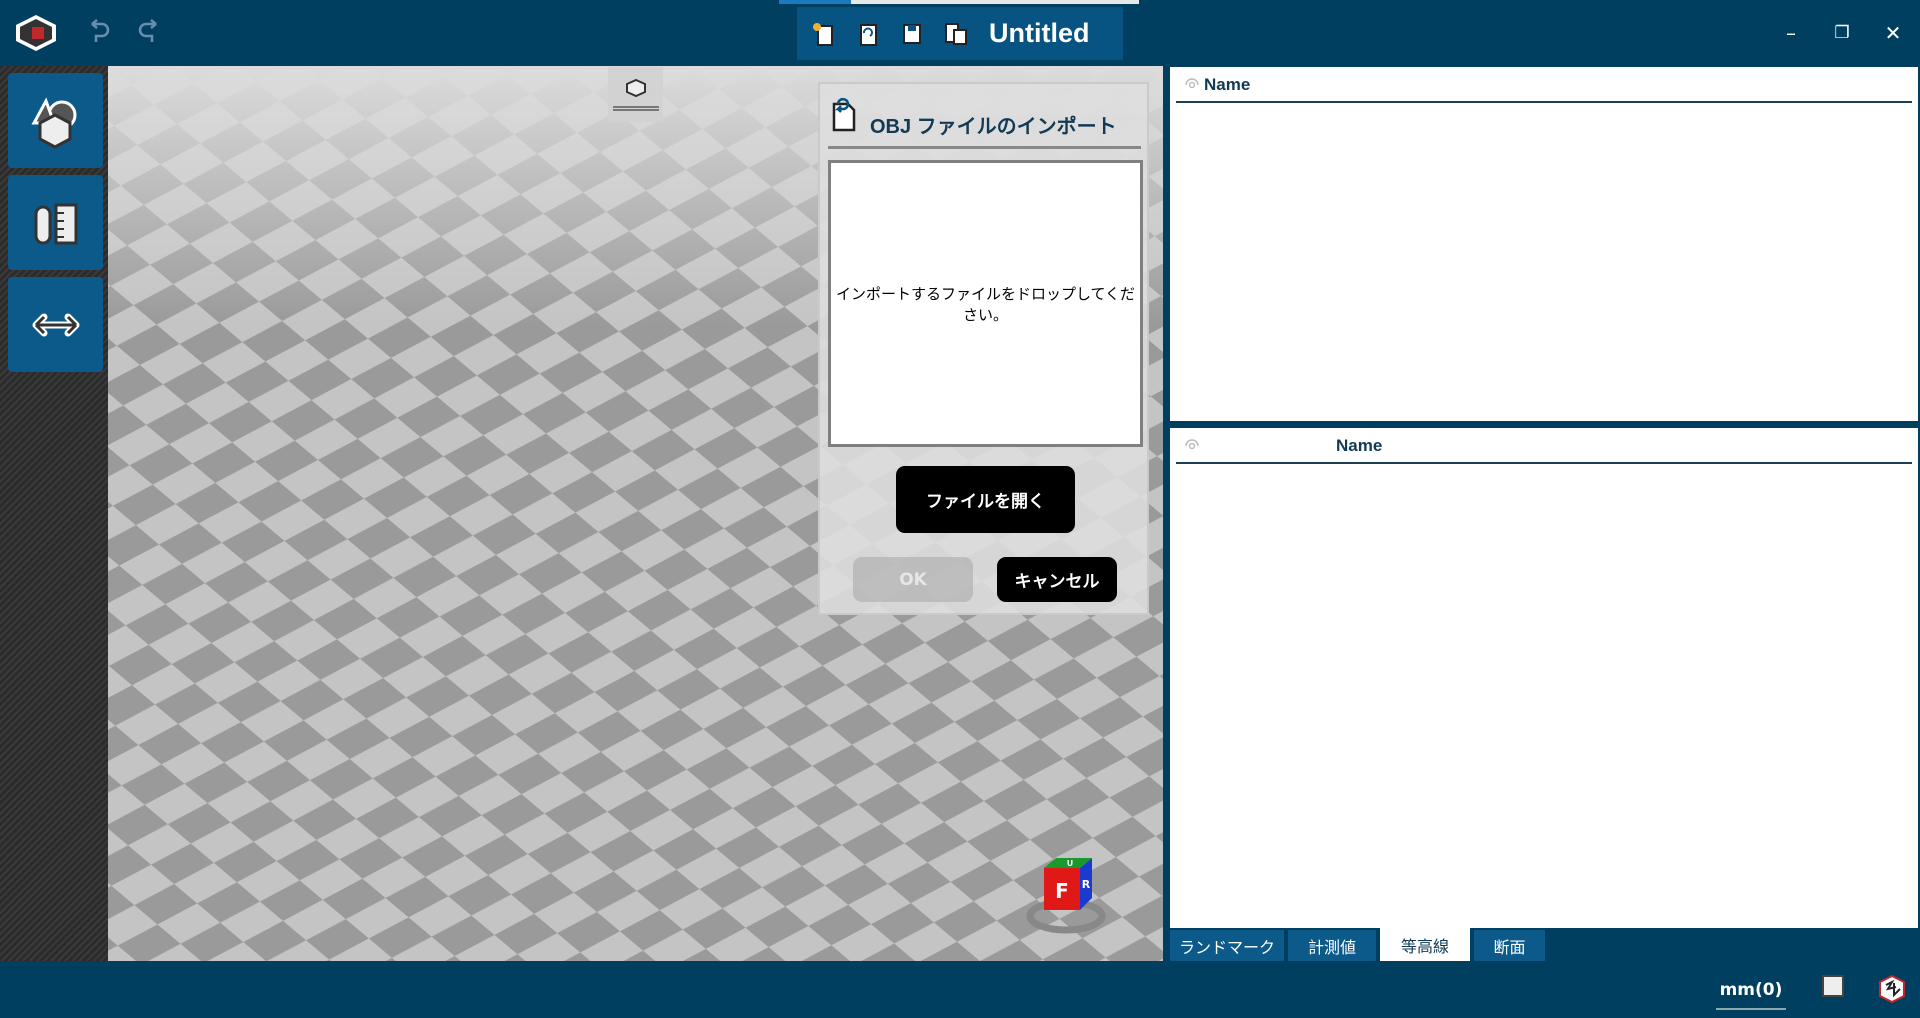 The height and width of the screenshot is (1018, 1920). I want to click on app-logo-icon, so click(36, 33).